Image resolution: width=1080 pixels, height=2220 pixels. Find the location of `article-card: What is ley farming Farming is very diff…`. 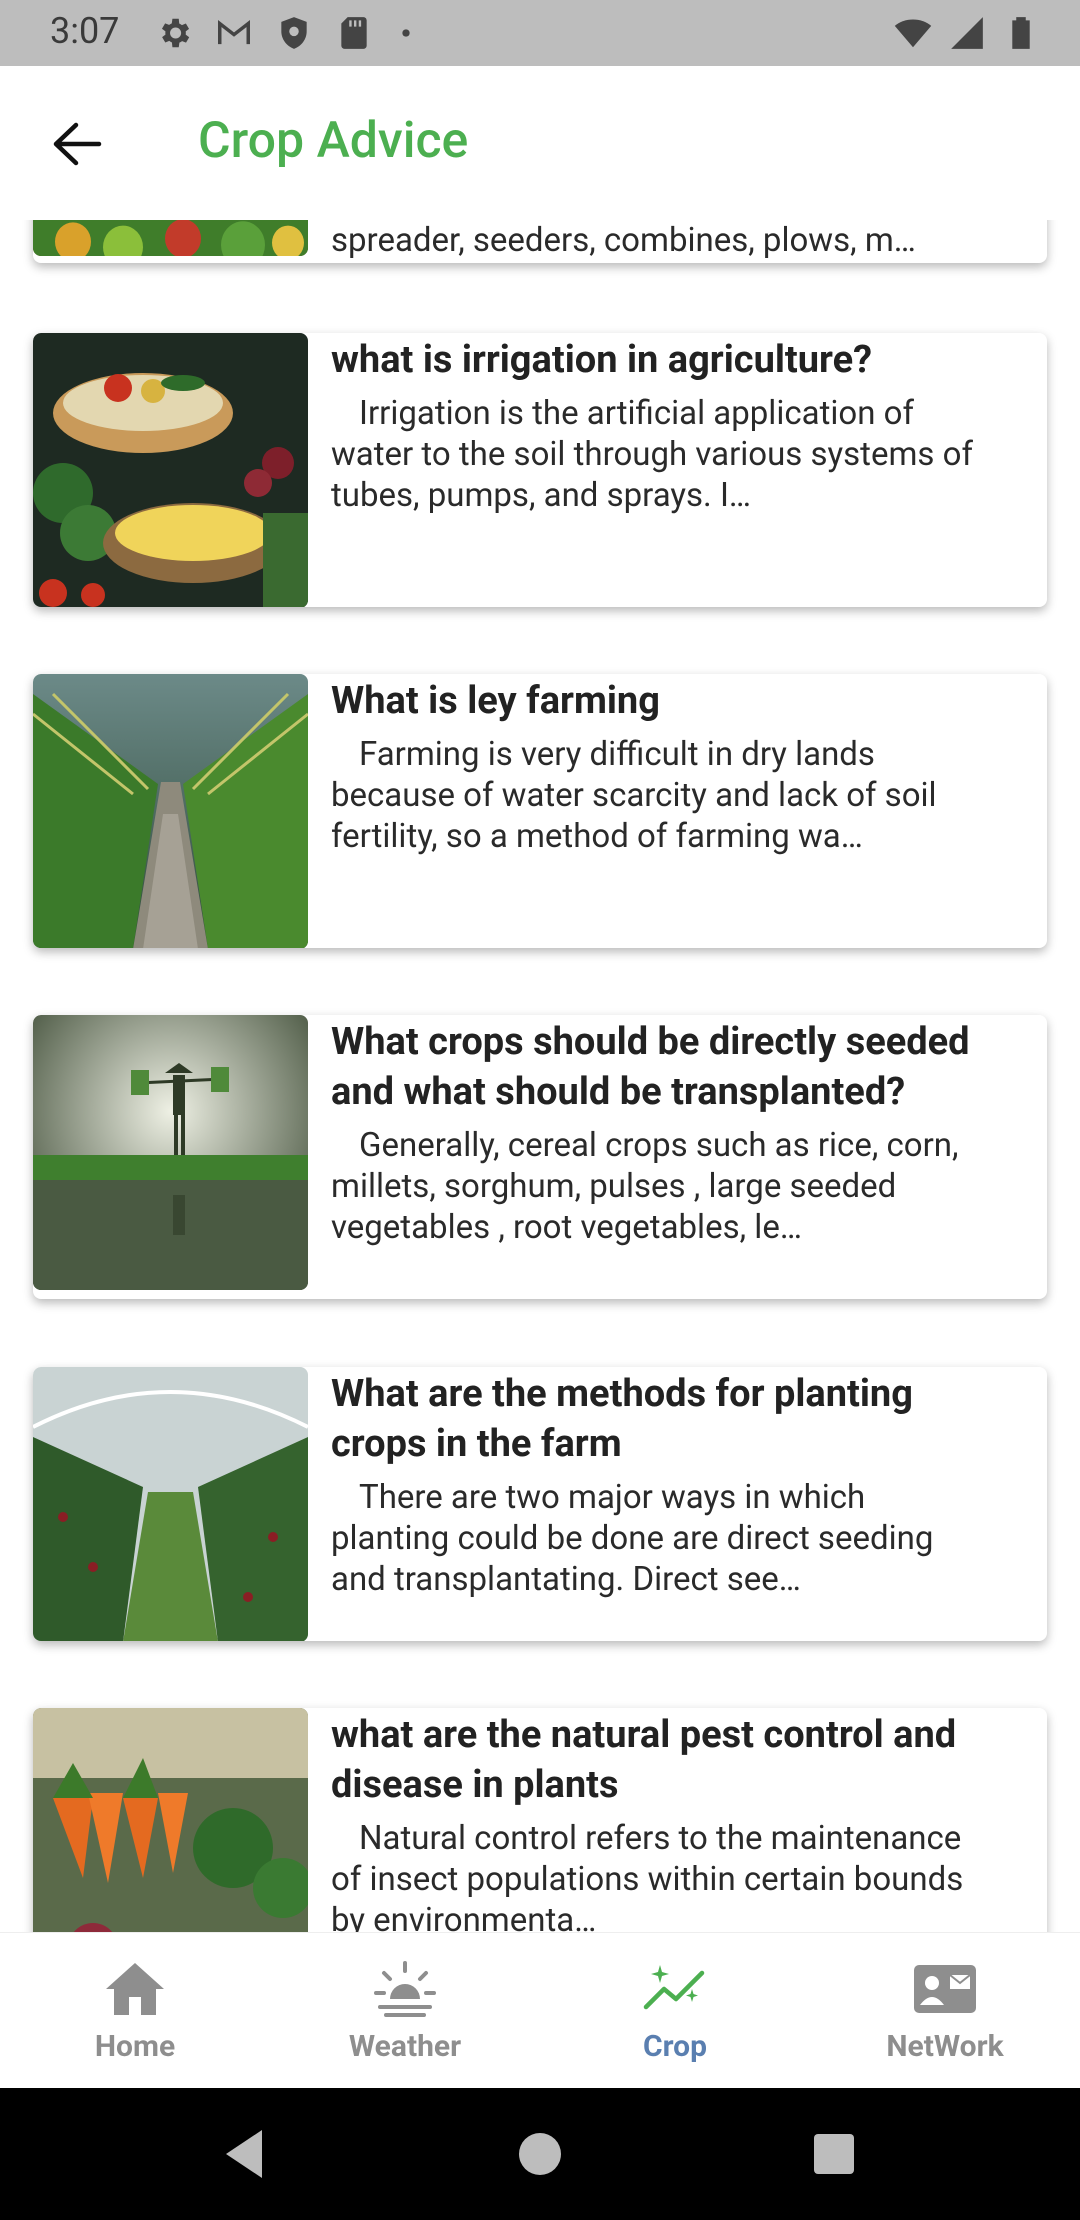

article-card: What is ley farming Farming is very diff… is located at coordinates (540, 811).